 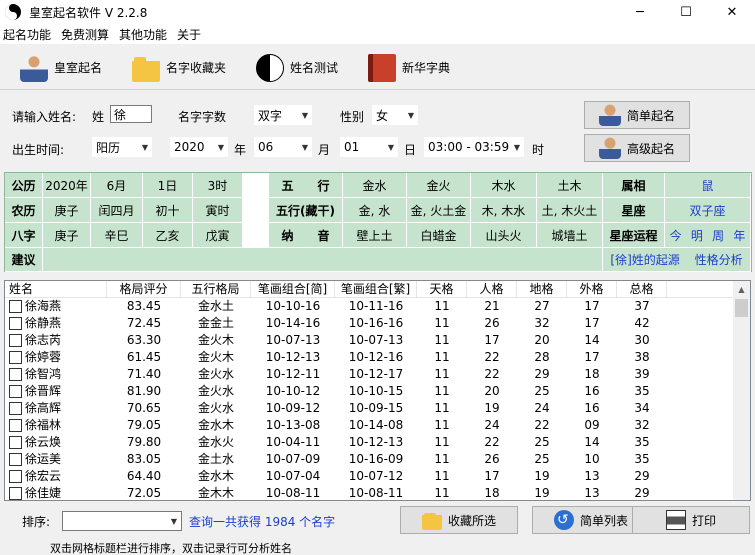 I want to click on collect-selected-label: 收藏所选, so click(x=471, y=520).